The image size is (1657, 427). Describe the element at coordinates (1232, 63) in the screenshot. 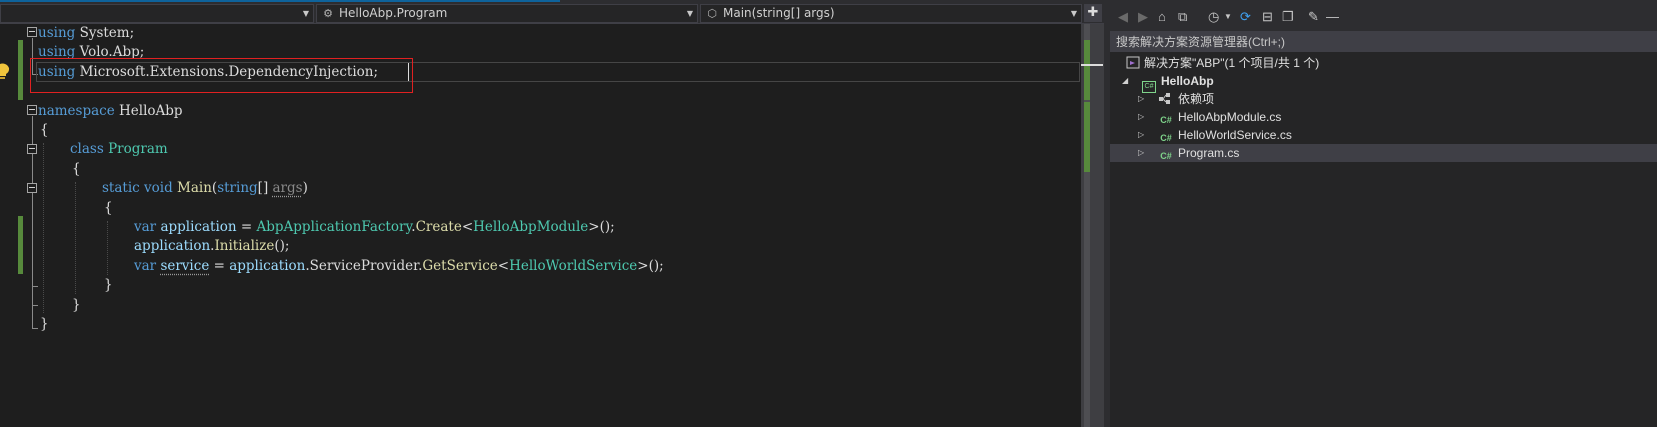

I see `solution-label: 解决方案"ABP"(1 个项目/共 1 个)` at that location.